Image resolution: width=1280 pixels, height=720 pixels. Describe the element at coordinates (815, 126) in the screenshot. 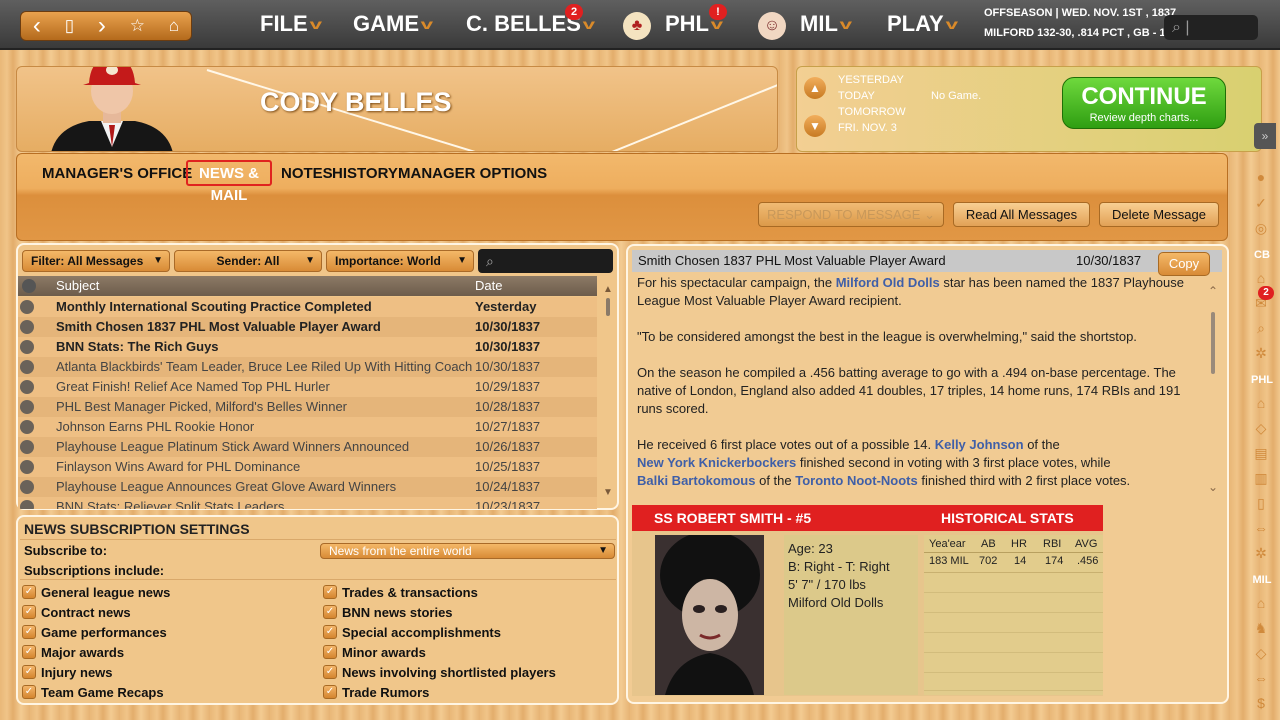

I see `date-down-button: ▼` at that location.